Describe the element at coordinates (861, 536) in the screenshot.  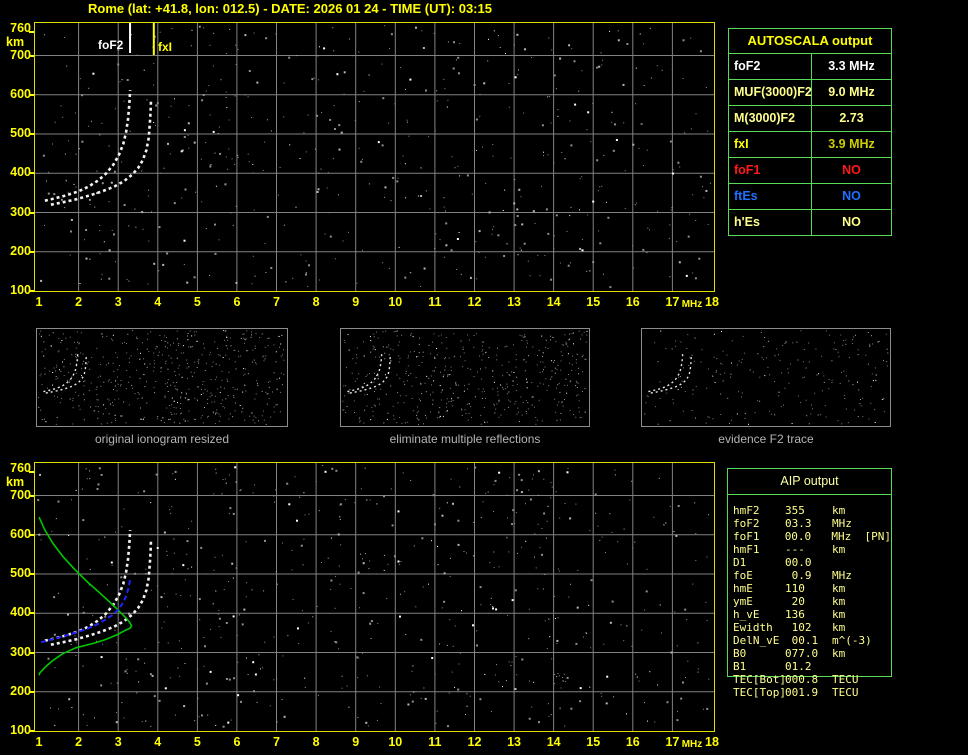
I see `aip-row-unit: MHz [PN]` at that location.